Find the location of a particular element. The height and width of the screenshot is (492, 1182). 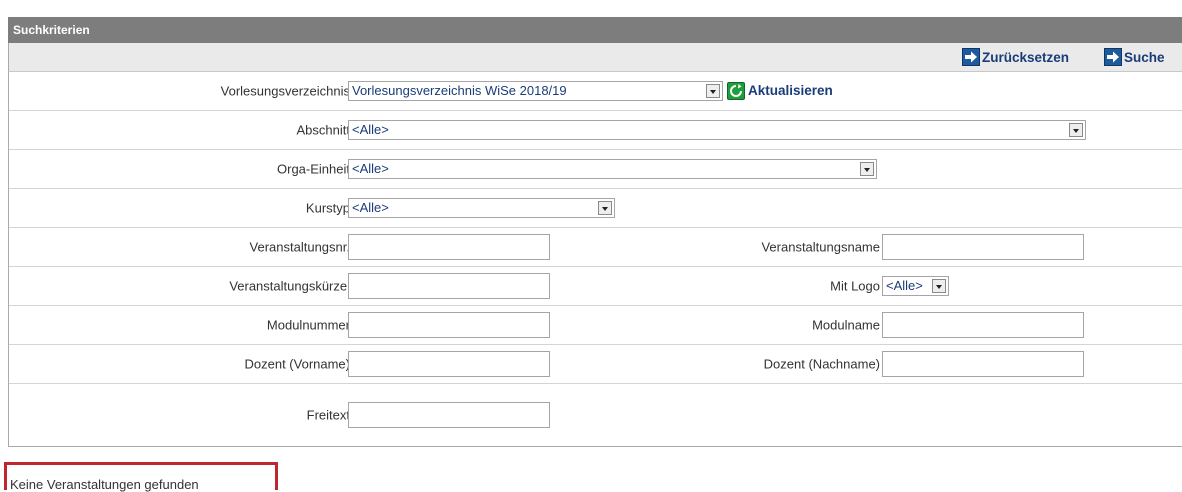

row-orga-einheit: Orga-Einheit <Alle> is located at coordinates (595, 169).